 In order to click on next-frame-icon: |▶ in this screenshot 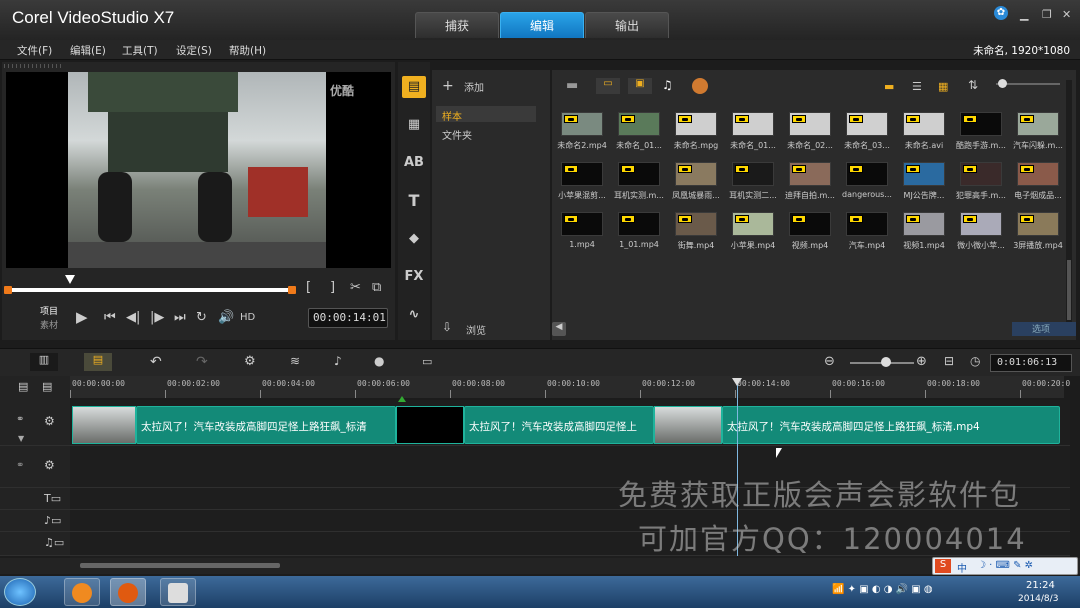, I will do `click(157, 317)`.